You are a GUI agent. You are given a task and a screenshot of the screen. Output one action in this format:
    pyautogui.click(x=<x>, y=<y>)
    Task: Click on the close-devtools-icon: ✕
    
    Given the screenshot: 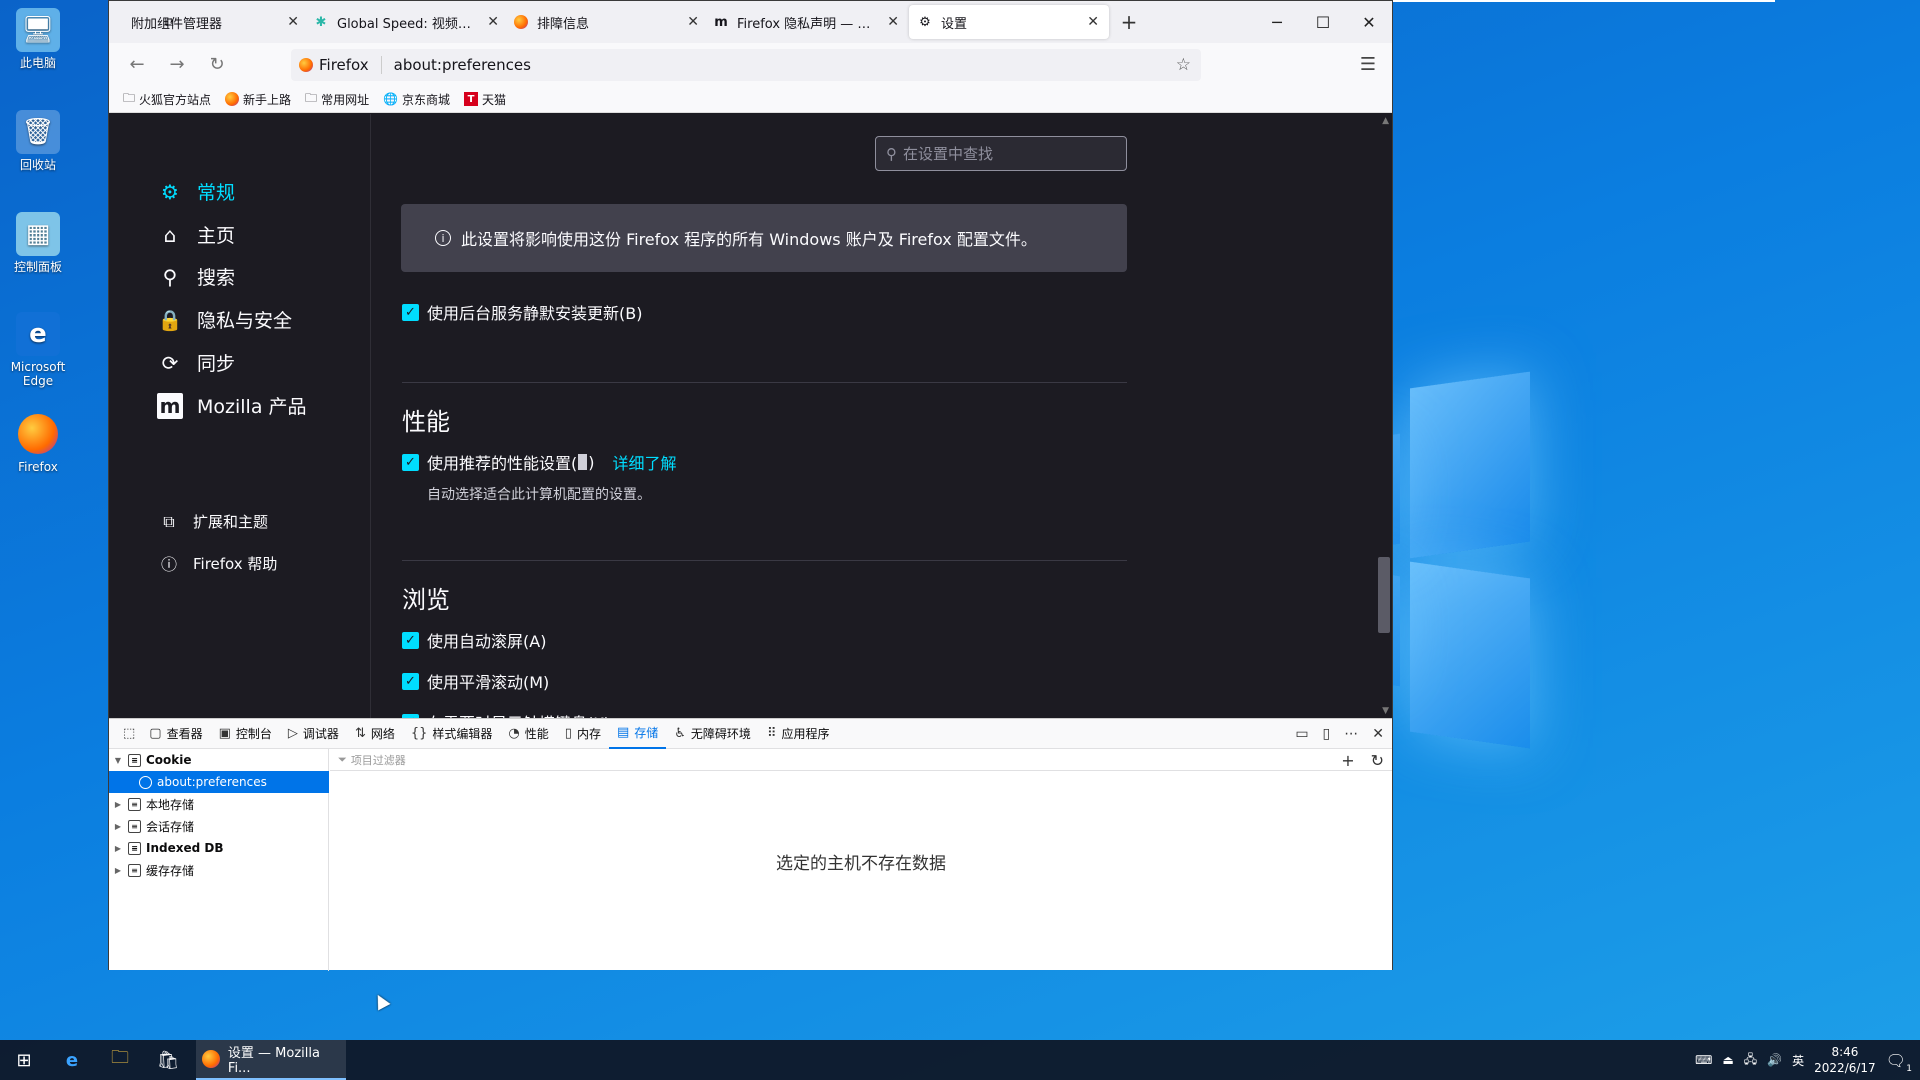 What is the action you would take?
    pyautogui.click(x=1378, y=734)
    